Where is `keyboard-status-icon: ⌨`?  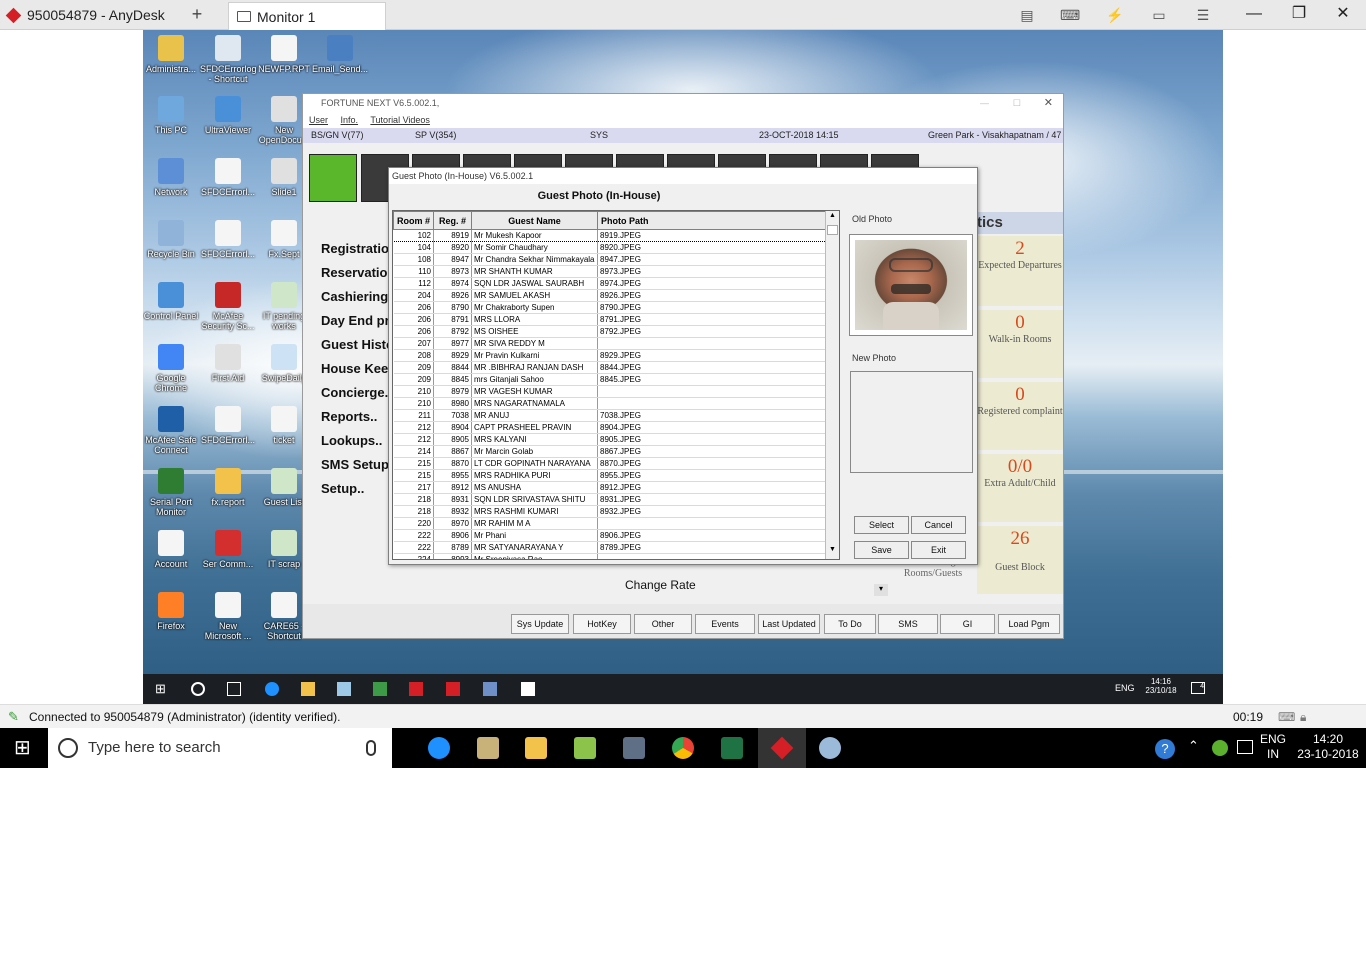
keyboard-status-icon: ⌨ is located at coordinates (1286, 717).